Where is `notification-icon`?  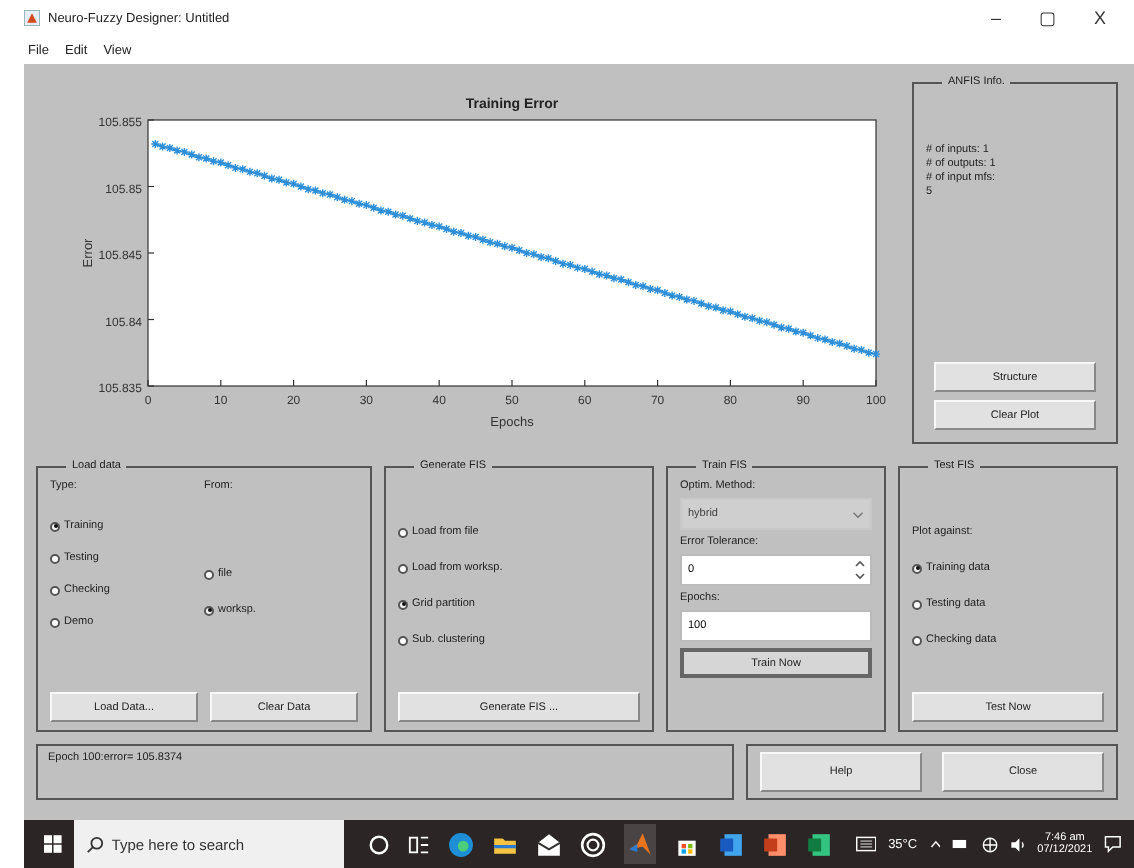 notification-icon is located at coordinates (1113, 844).